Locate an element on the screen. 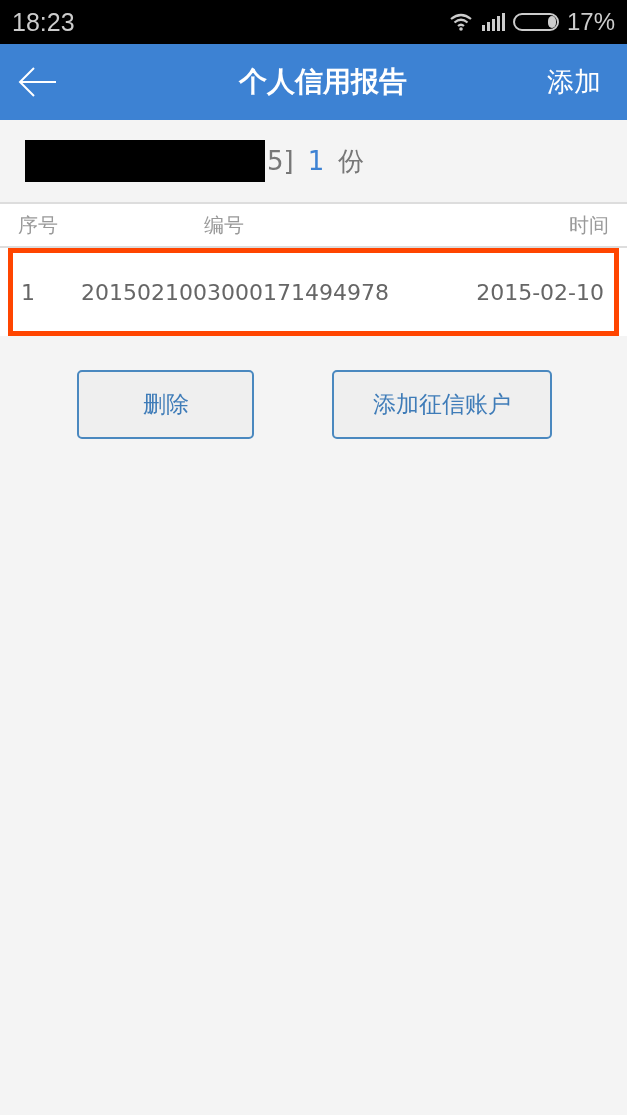  delete-button: 删除 is located at coordinates (165, 404).